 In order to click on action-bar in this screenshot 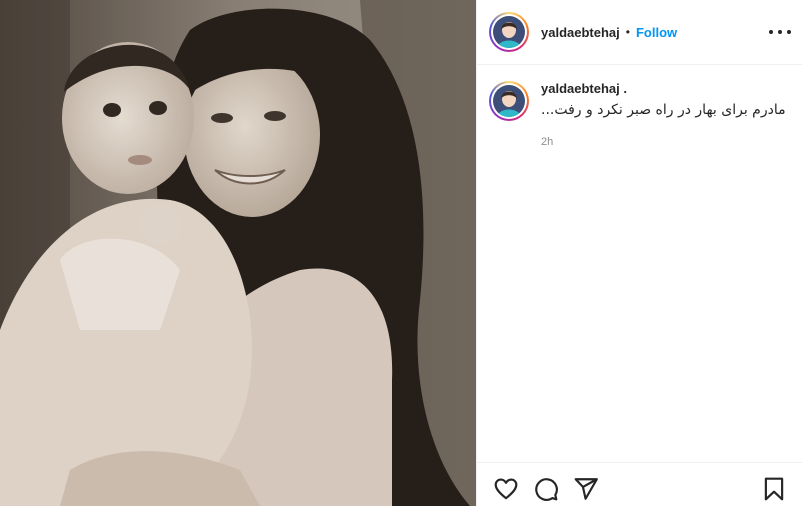, I will do `click(639, 484)`.